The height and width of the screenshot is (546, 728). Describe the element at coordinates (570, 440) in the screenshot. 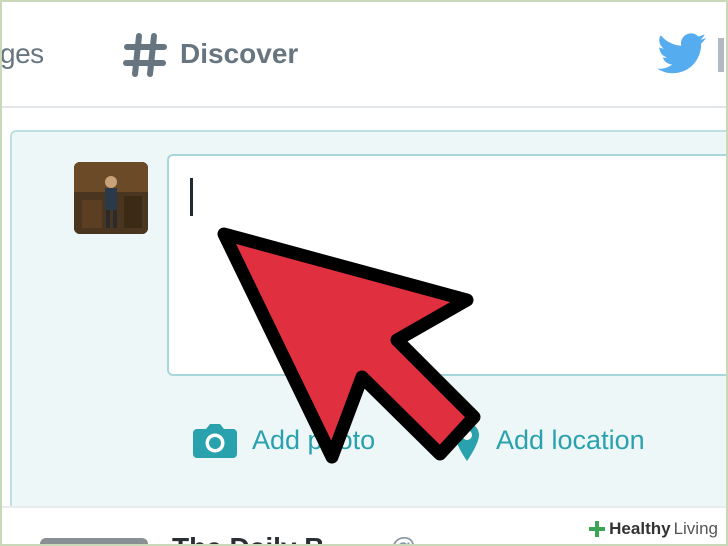

I see `add-location-button: Add location` at that location.